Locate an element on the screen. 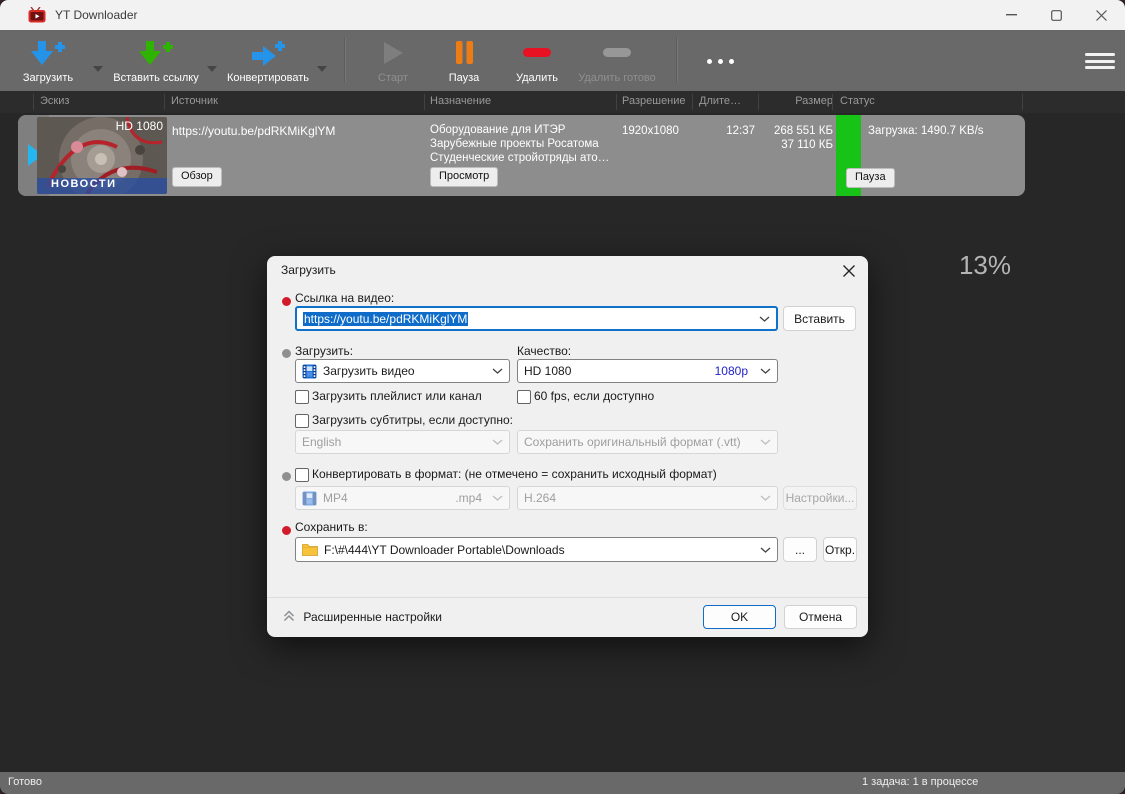  convert-ext-value: .mp4 is located at coordinates (468, 498).